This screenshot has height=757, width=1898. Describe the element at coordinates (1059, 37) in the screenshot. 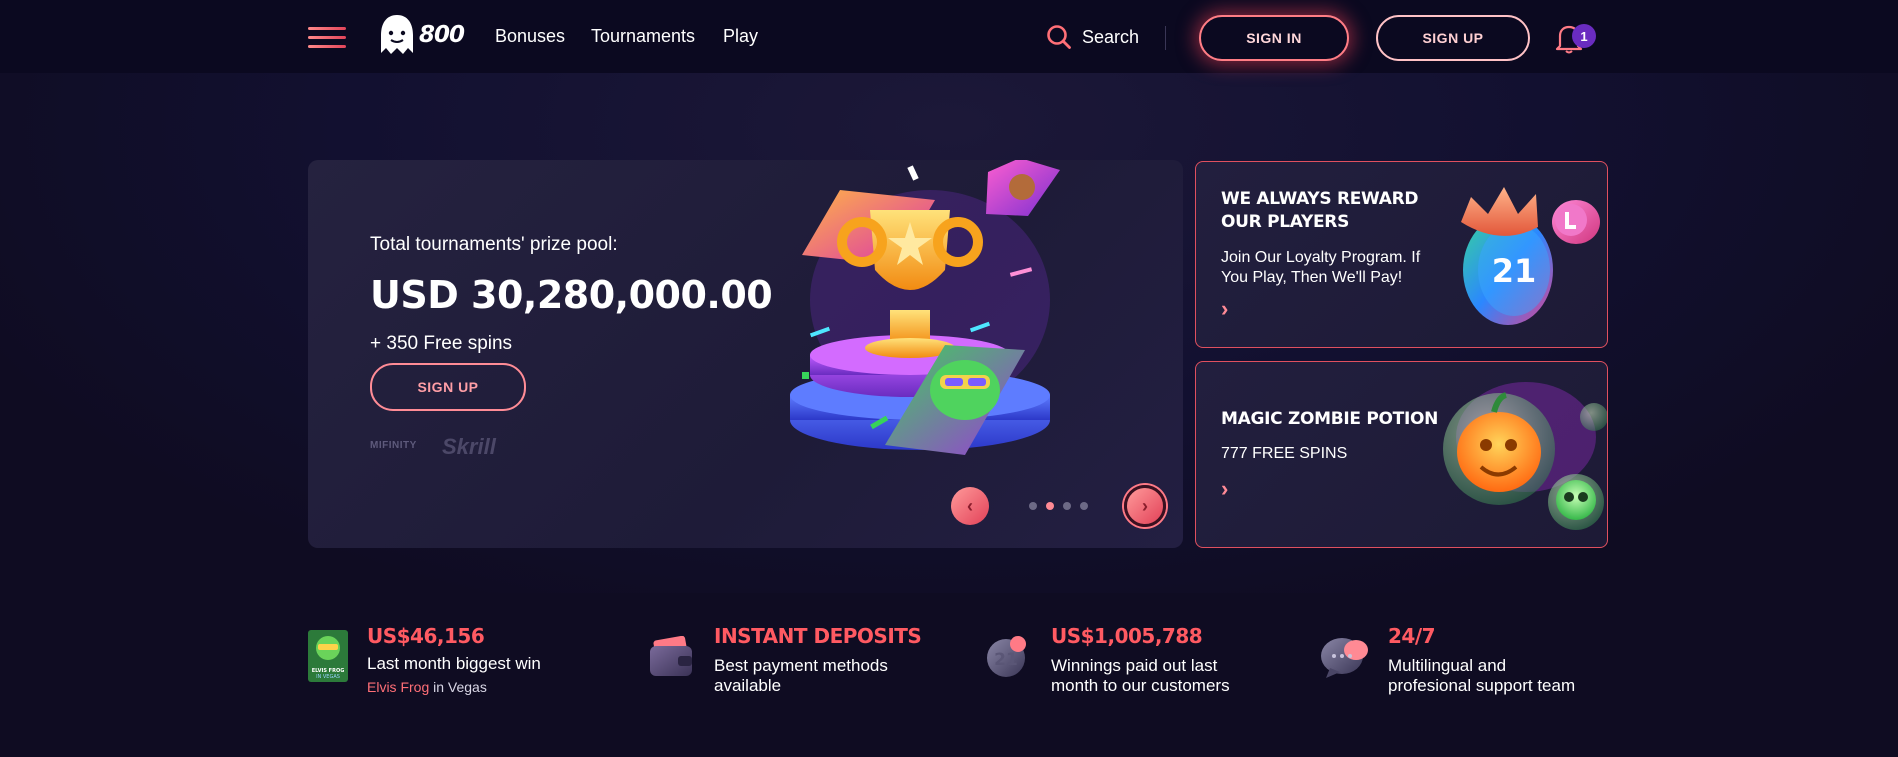

I see `search-icon` at that location.